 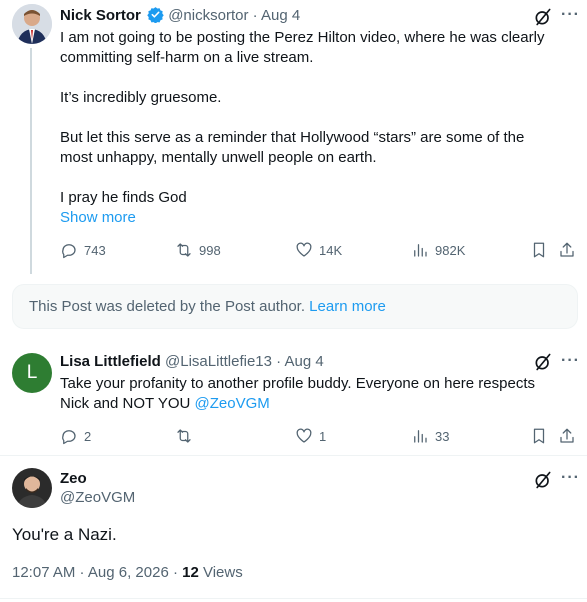 I want to click on display-name: Zeo, so click(x=73, y=478).